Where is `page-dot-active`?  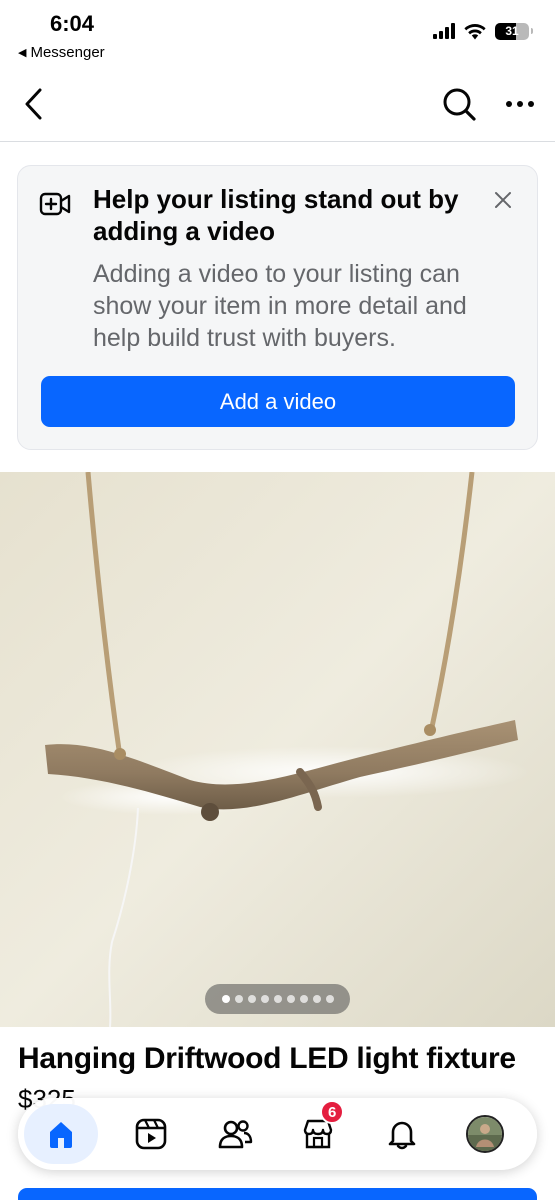 page-dot-active is located at coordinates (225, 999).